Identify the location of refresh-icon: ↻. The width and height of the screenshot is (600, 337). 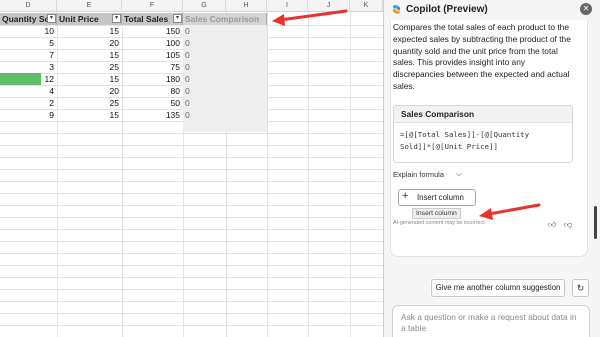
(580, 288).